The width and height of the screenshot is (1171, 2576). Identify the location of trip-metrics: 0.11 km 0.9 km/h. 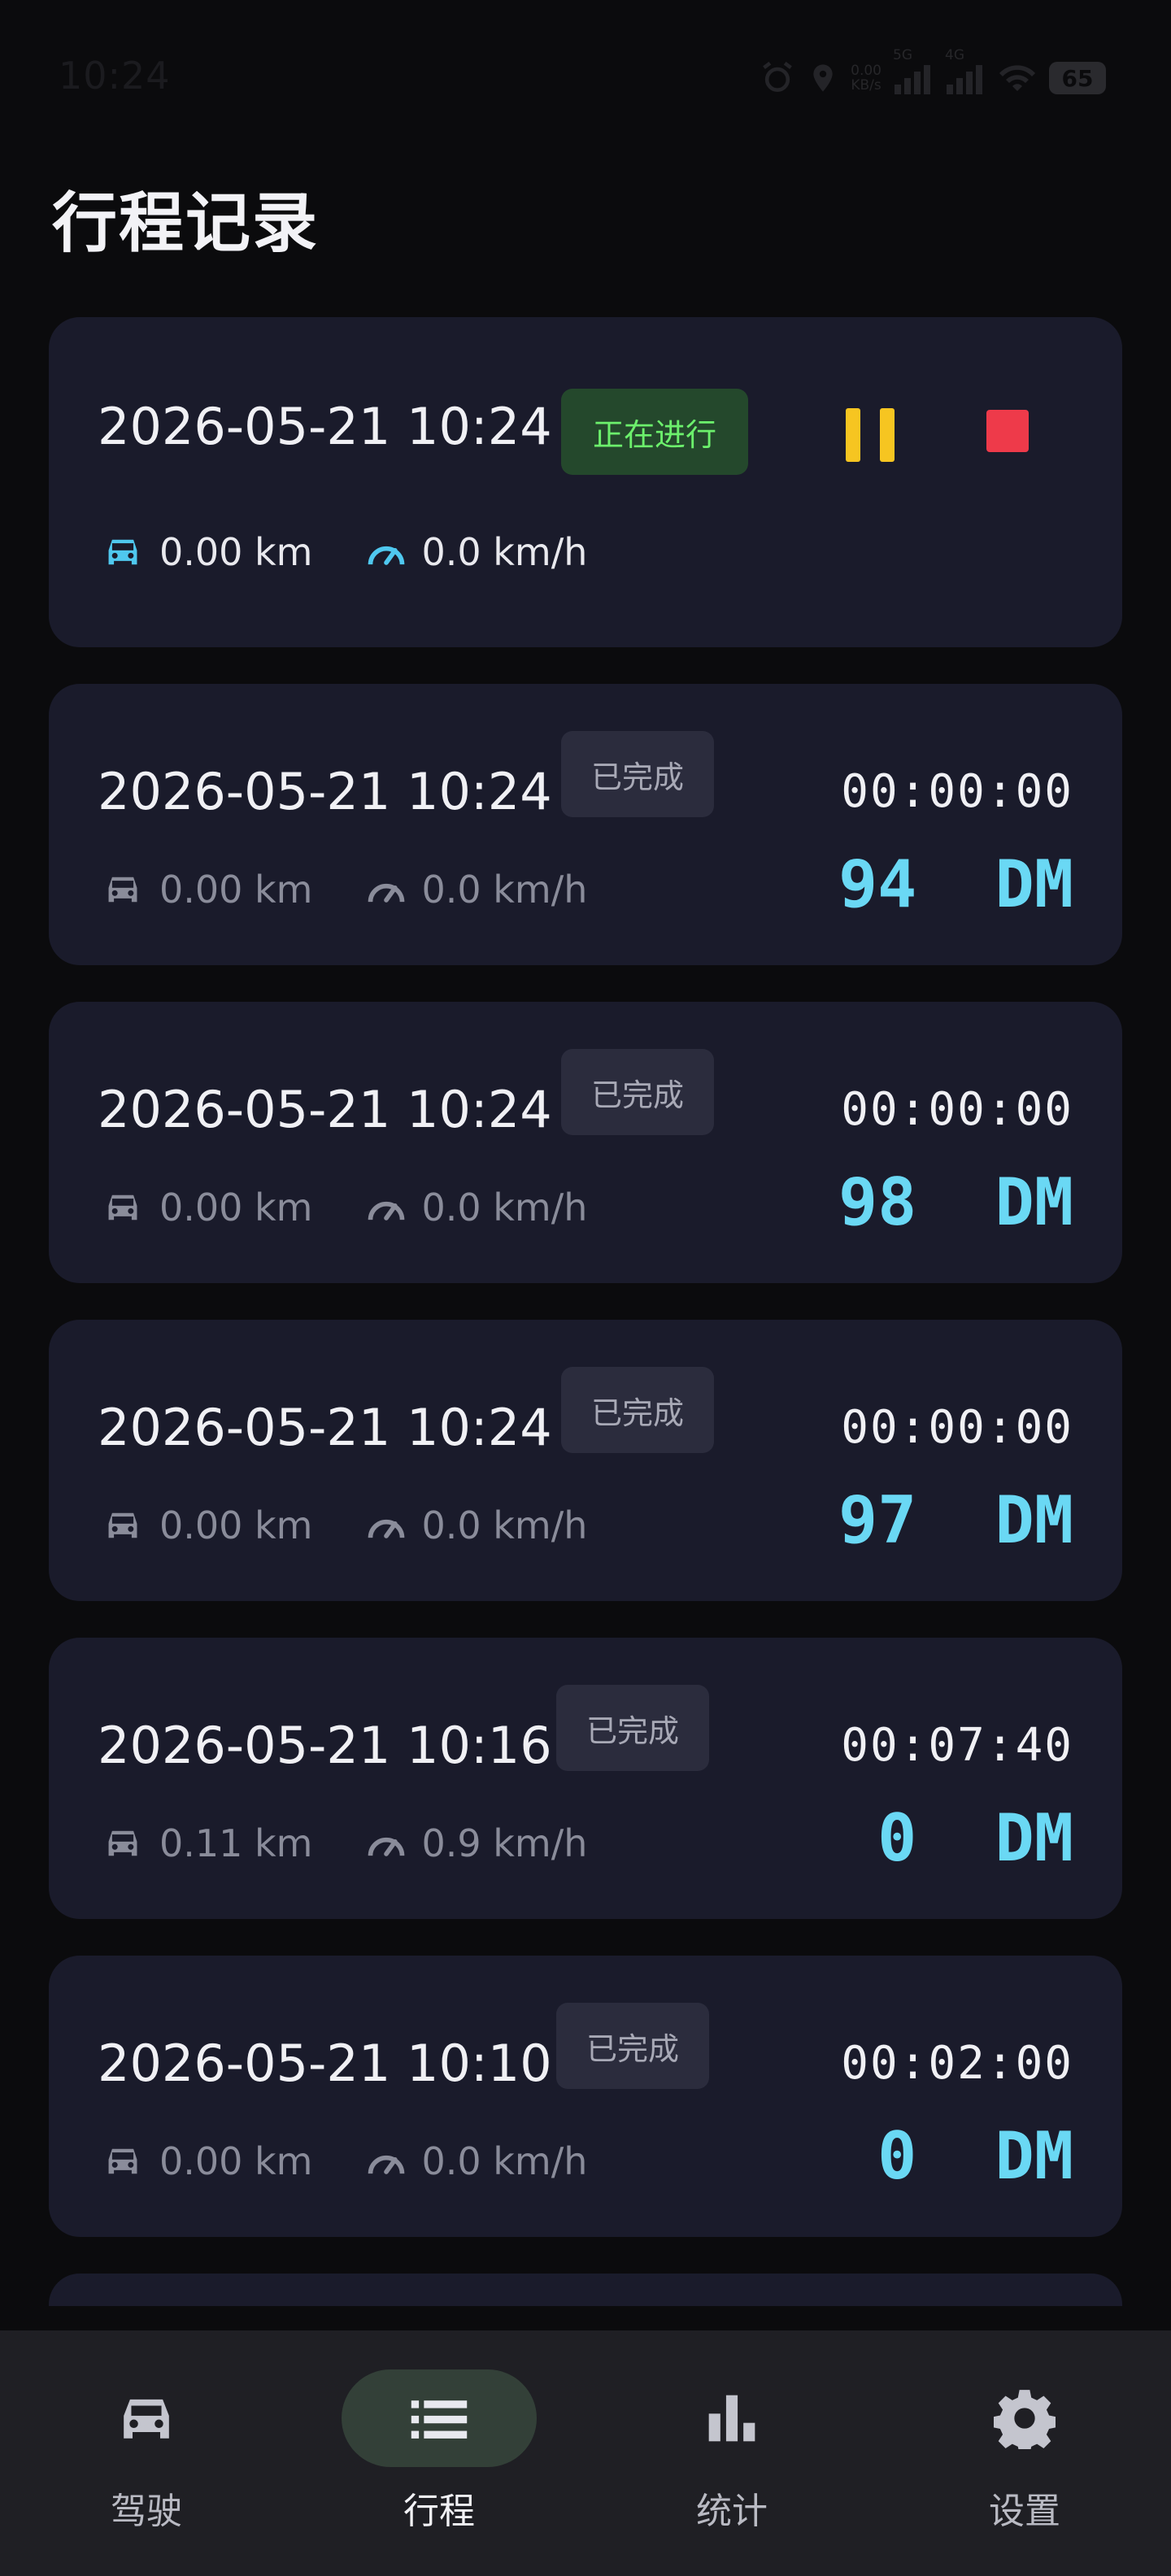
(370, 1843).